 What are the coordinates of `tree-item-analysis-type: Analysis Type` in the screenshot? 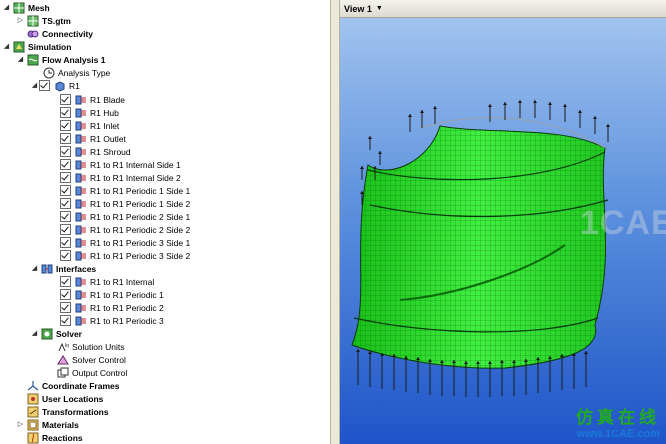 It's located at (75, 72).